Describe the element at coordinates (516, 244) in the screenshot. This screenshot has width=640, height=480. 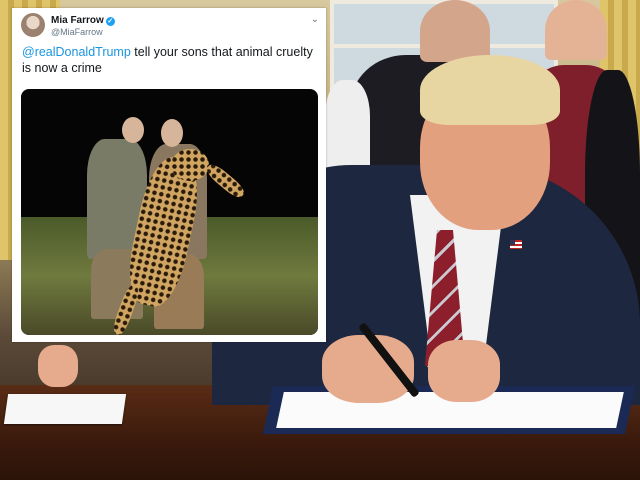
I see `flag-pin-icon` at that location.